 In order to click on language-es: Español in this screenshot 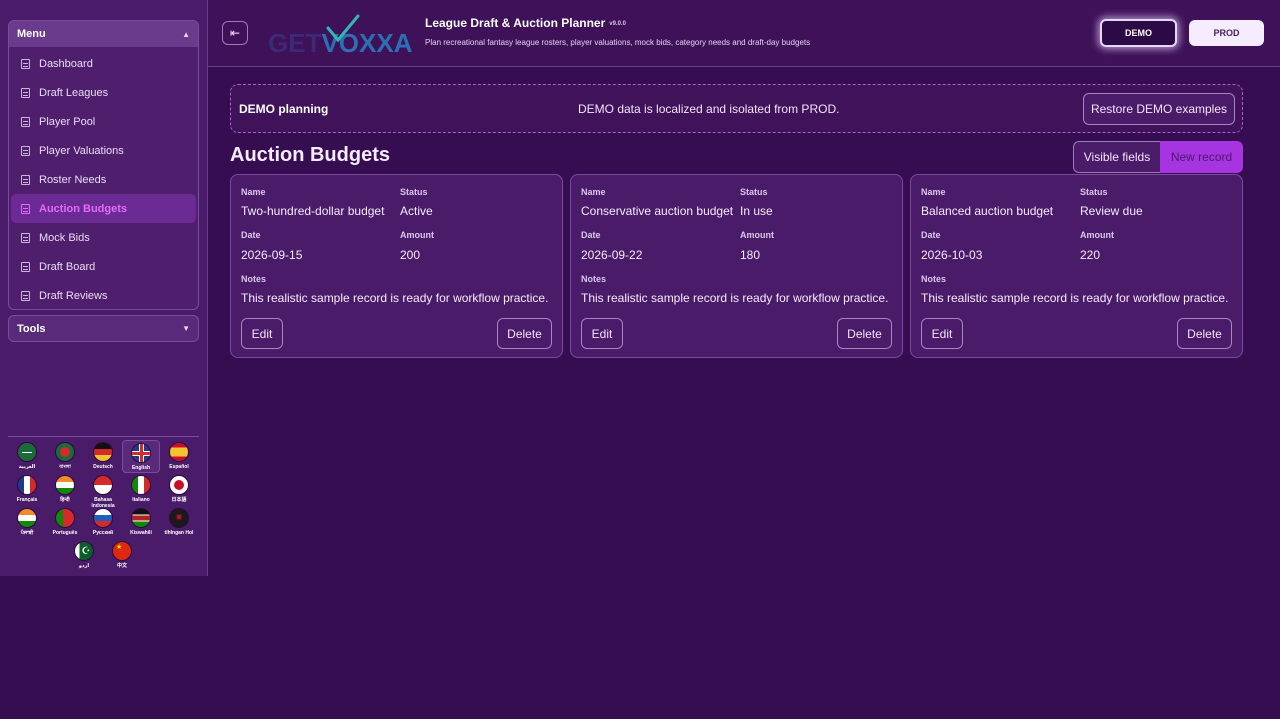, I will do `click(179, 456)`.